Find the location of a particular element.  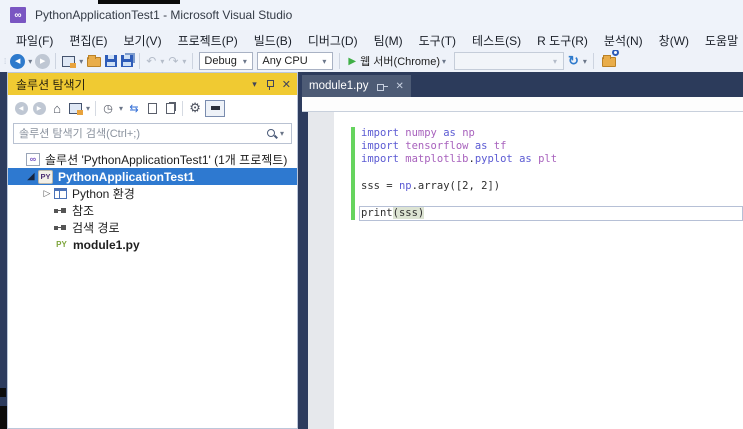

tree-label: PythonApplicationTest1 is located at coordinates (126, 176).